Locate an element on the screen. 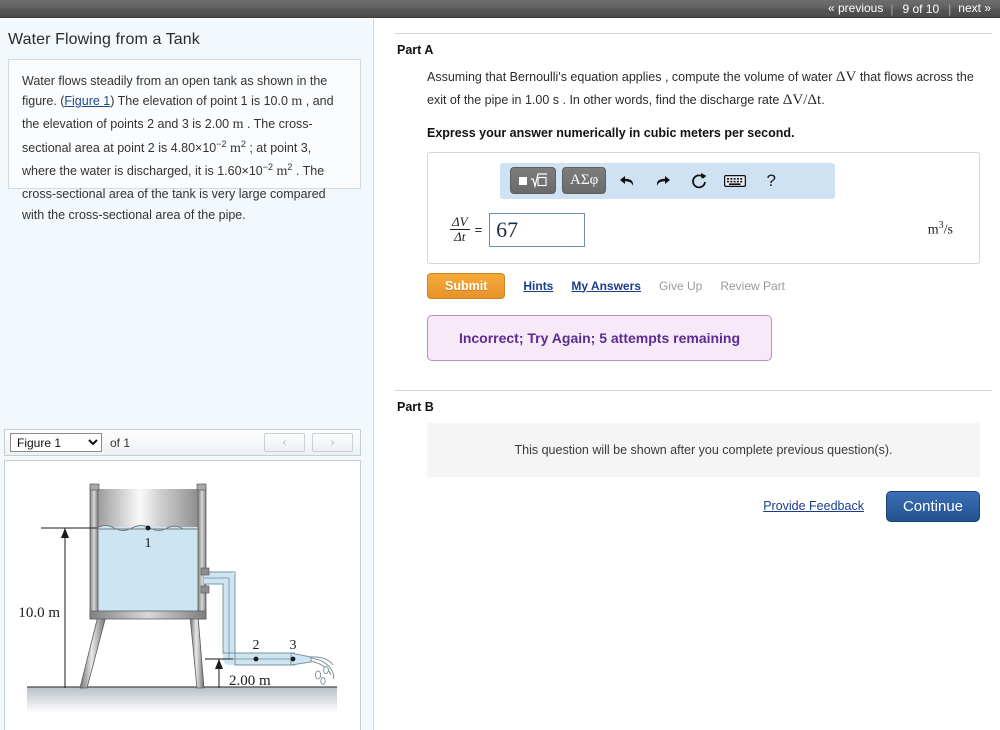 Image resolution: width=1000 pixels, height=730 pixels. part-a-heading: Part A is located at coordinates (415, 50).